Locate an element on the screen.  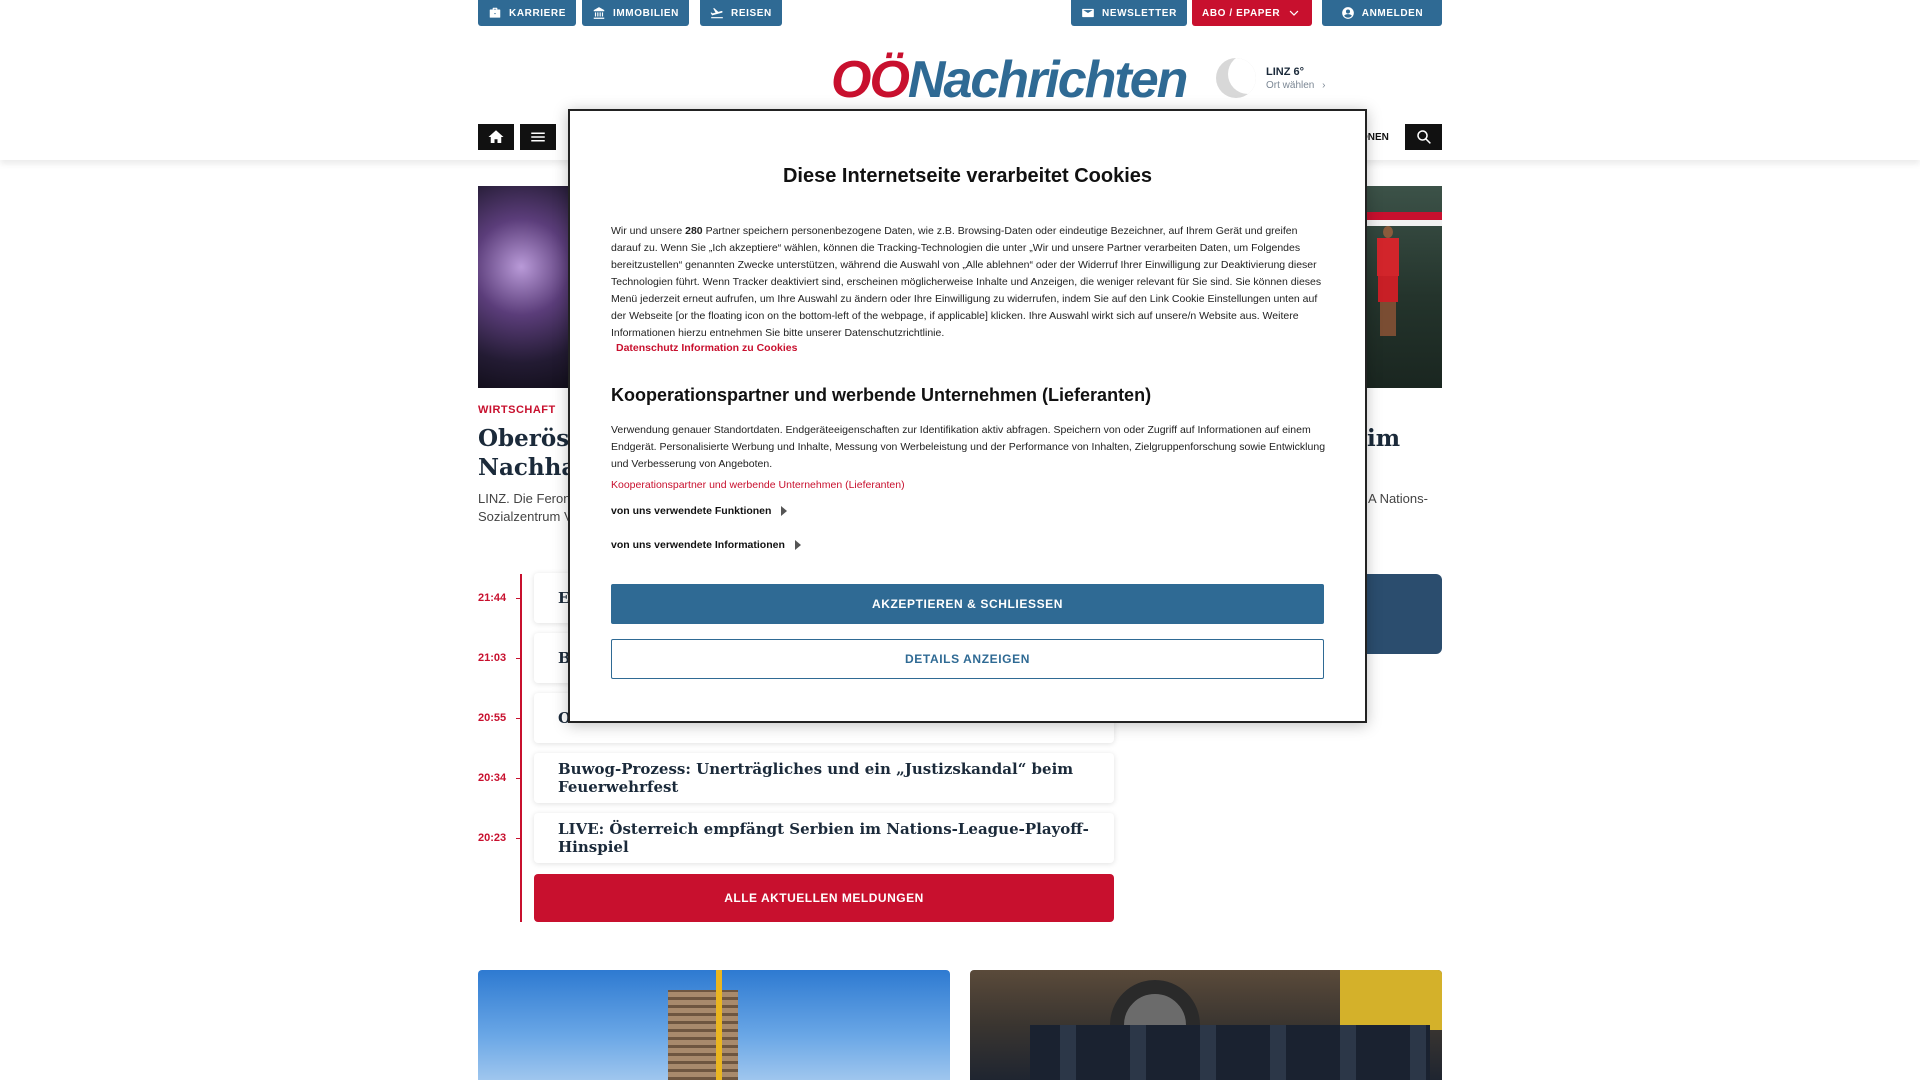
chevron-down-icon is located at coordinates (1294, 13).